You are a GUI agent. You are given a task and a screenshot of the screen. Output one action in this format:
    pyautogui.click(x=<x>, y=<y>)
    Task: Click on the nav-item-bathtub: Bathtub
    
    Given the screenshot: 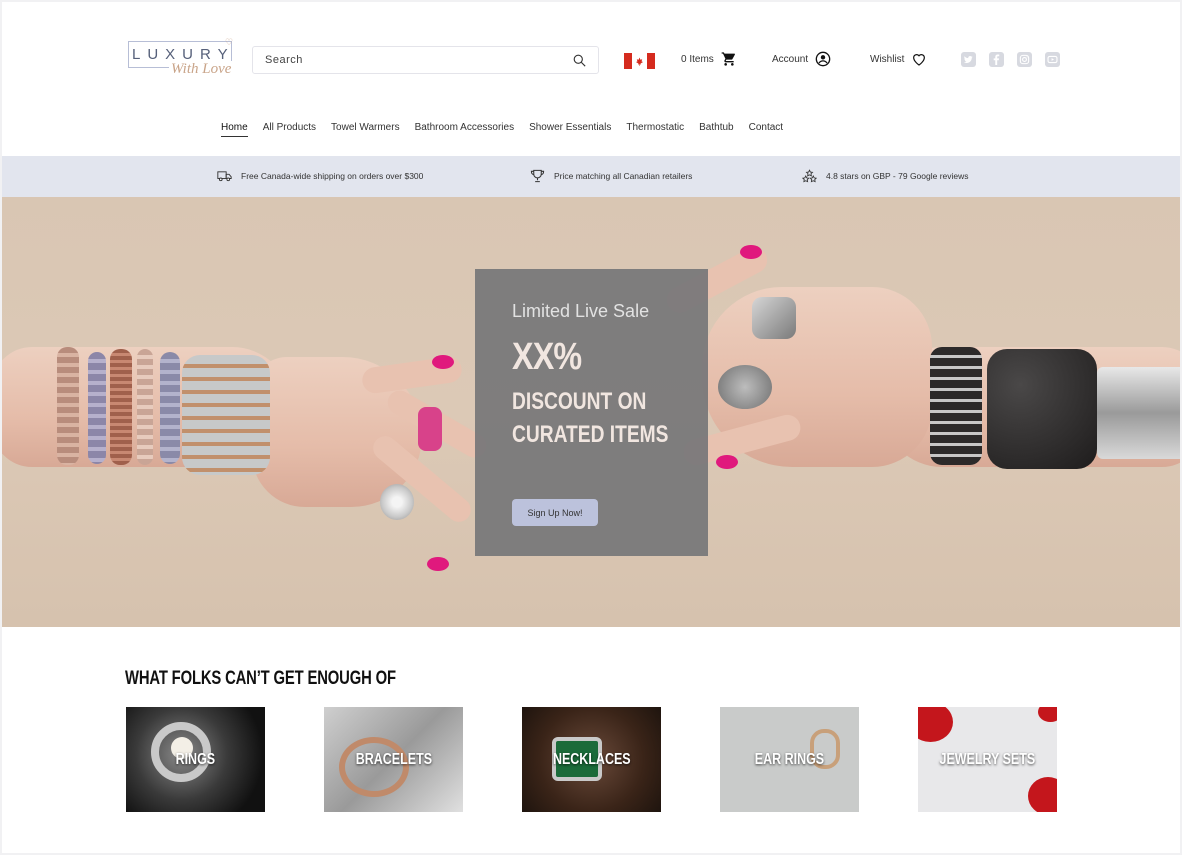 What is the action you would take?
    pyautogui.click(x=716, y=129)
    